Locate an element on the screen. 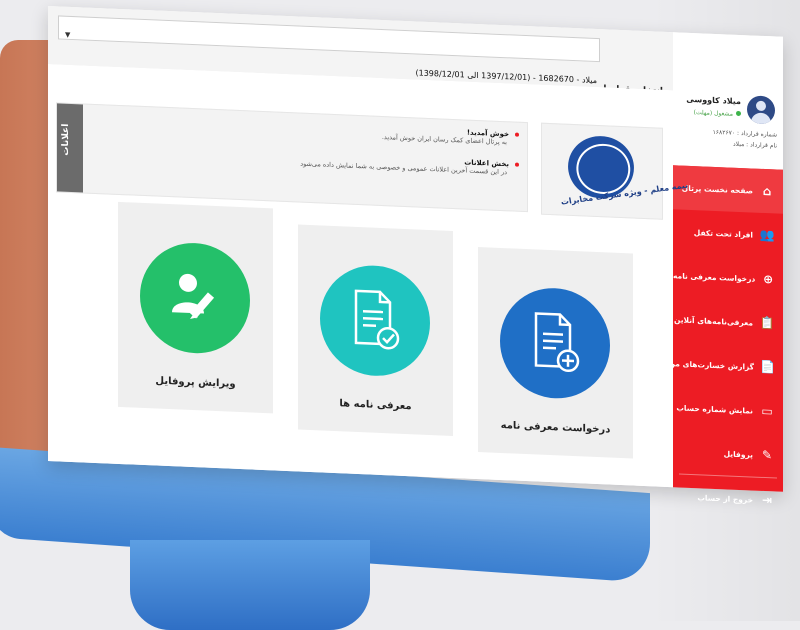  sidebar-item-label: پروفایل is located at coordinates (738, 454).